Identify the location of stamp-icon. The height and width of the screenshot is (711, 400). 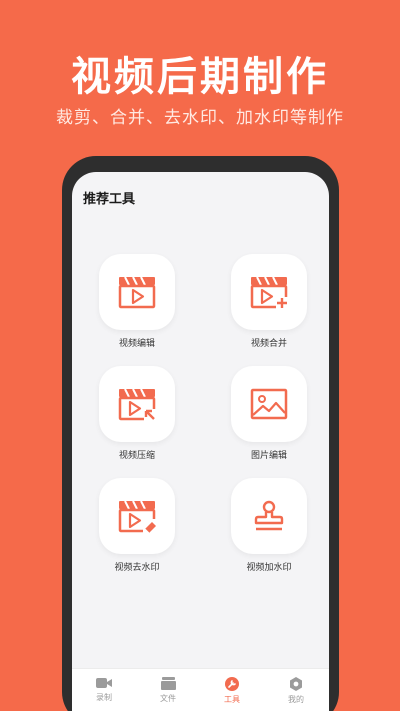
(269, 515).